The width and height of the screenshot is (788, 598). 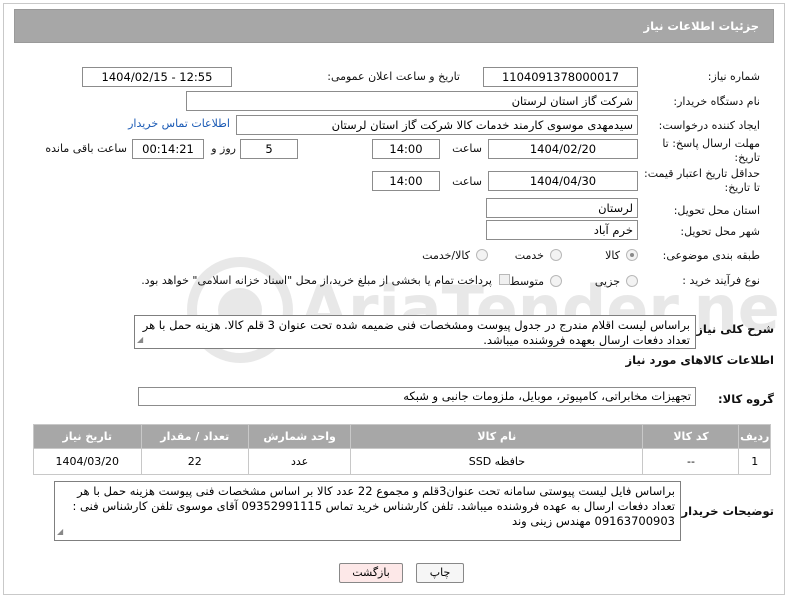 I want to click on cell-date: 1404/03/20, so click(x=87, y=461).